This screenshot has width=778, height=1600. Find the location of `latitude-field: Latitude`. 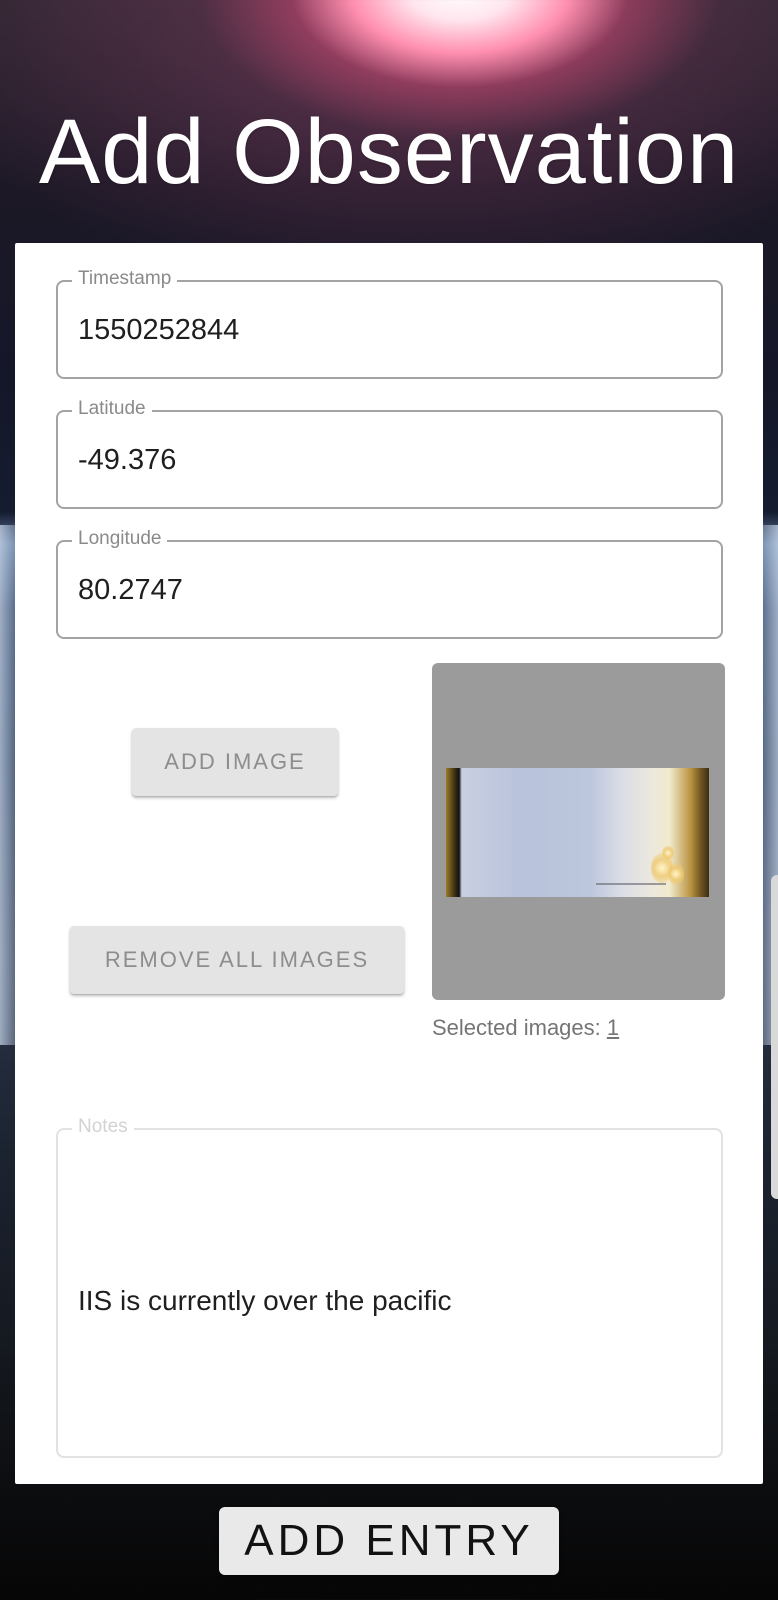

latitude-field: Latitude is located at coordinates (389, 453).